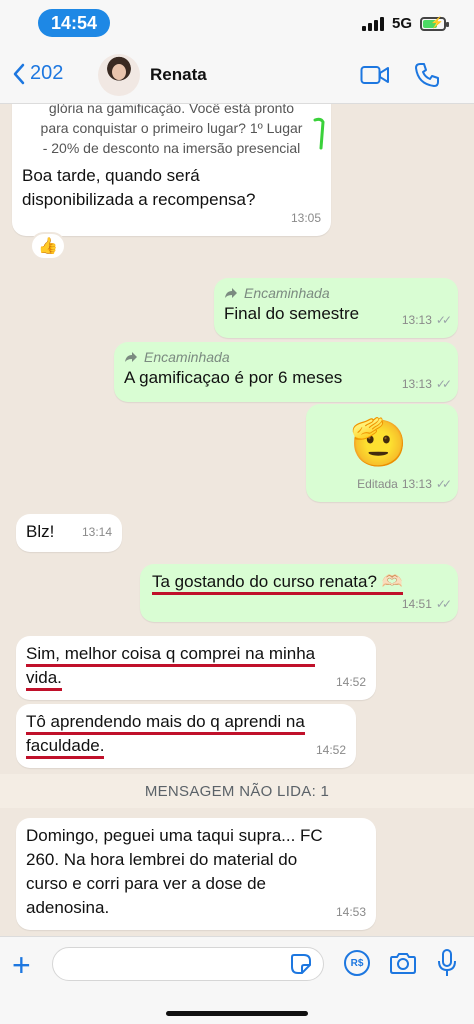 Image resolution: width=474 pixels, height=1024 pixels. What do you see at coordinates (350, 912) in the screenshot?
I see `message-time: 14:53` at bounding box center [350, 912].